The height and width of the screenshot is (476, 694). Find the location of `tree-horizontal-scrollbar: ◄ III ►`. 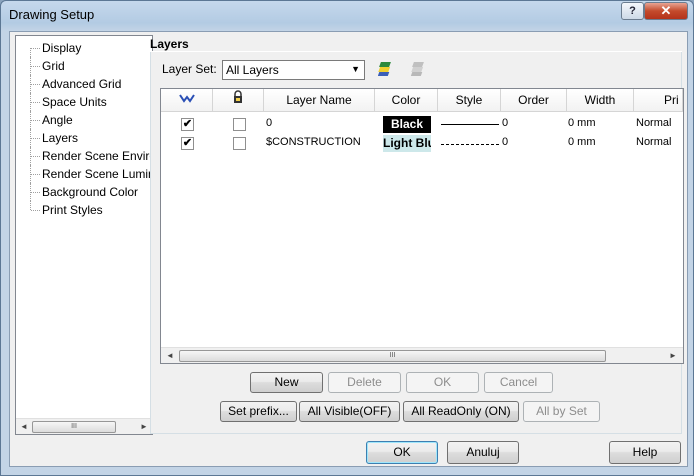

tree-horizontal-scrollbar: ◄ III ► is located at coordinates (84, 426).